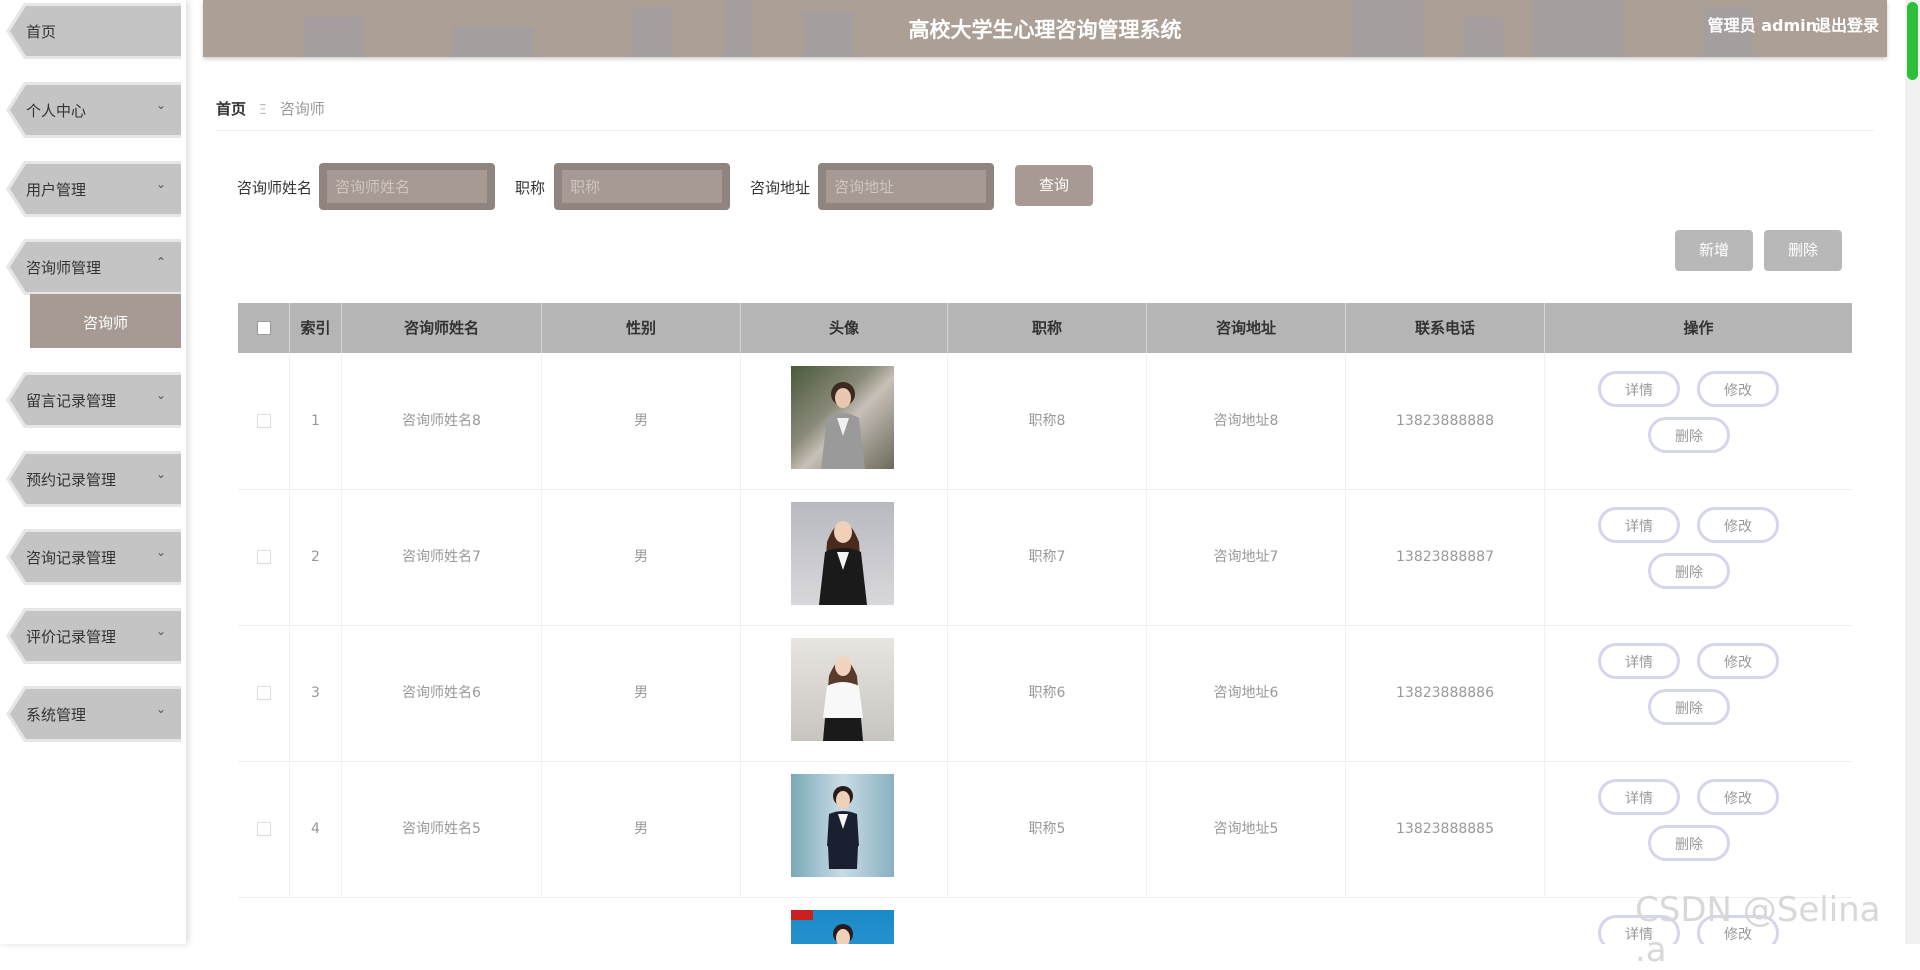  I want to click on title-cell: 职称8, so click(1047, 421).